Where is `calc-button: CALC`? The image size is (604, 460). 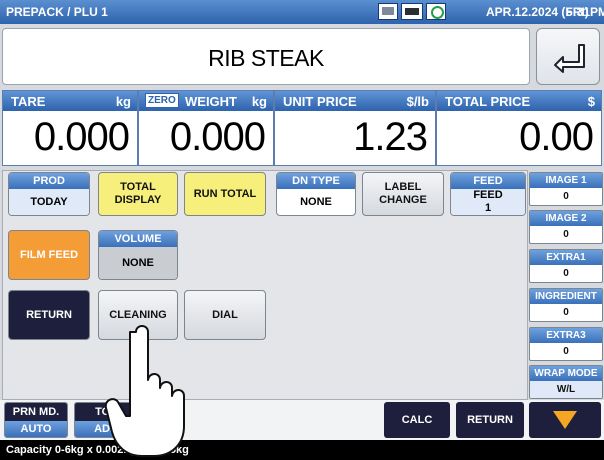 calc-button: CALC is located at coordinates (417, 420).